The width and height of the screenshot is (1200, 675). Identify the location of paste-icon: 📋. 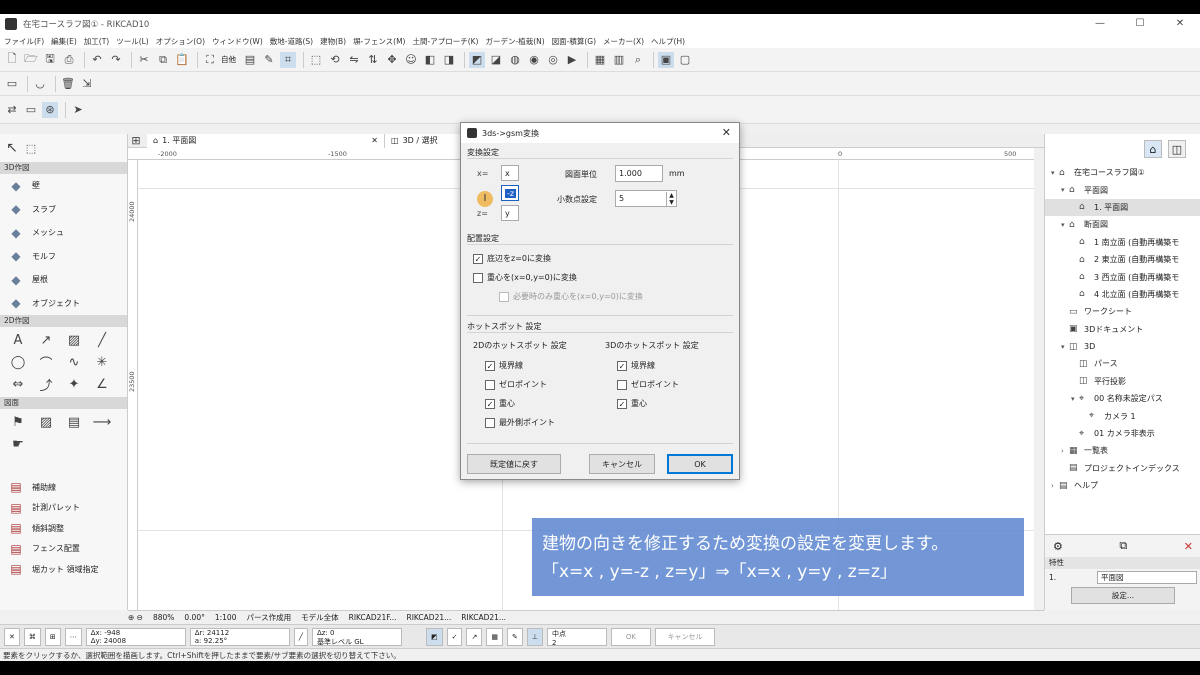
(182, 60).